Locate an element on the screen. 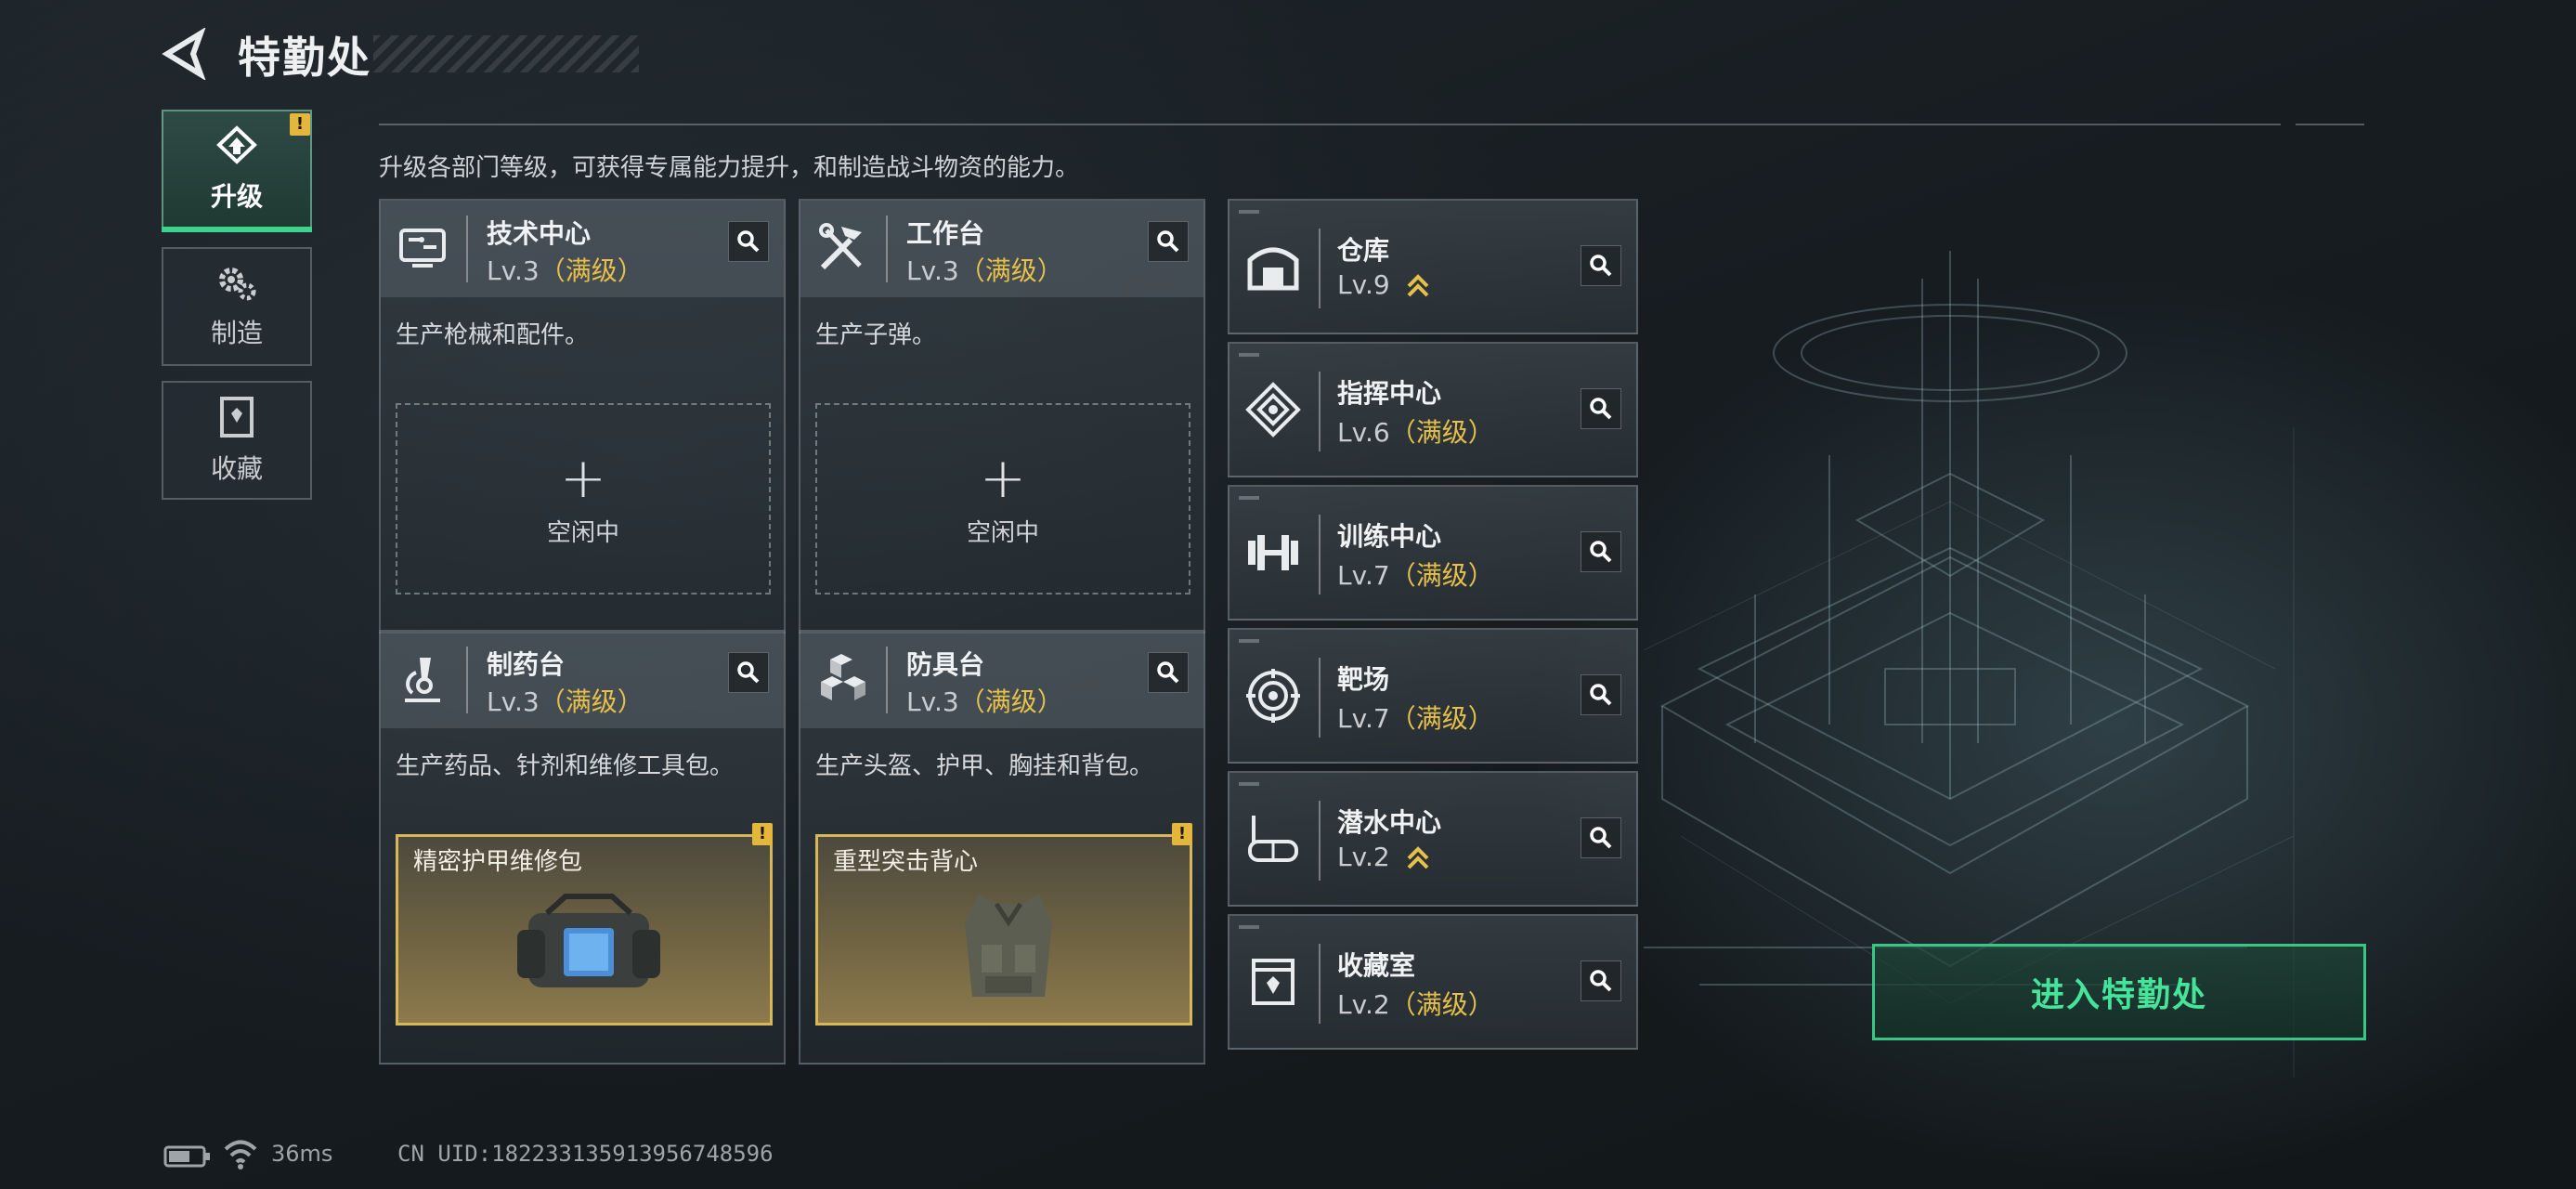 This screenshot has width=2576, height=1189. facility-row-command-center: 指挥中心 Lv.6（满级） is located at coordinates (1433, 409).